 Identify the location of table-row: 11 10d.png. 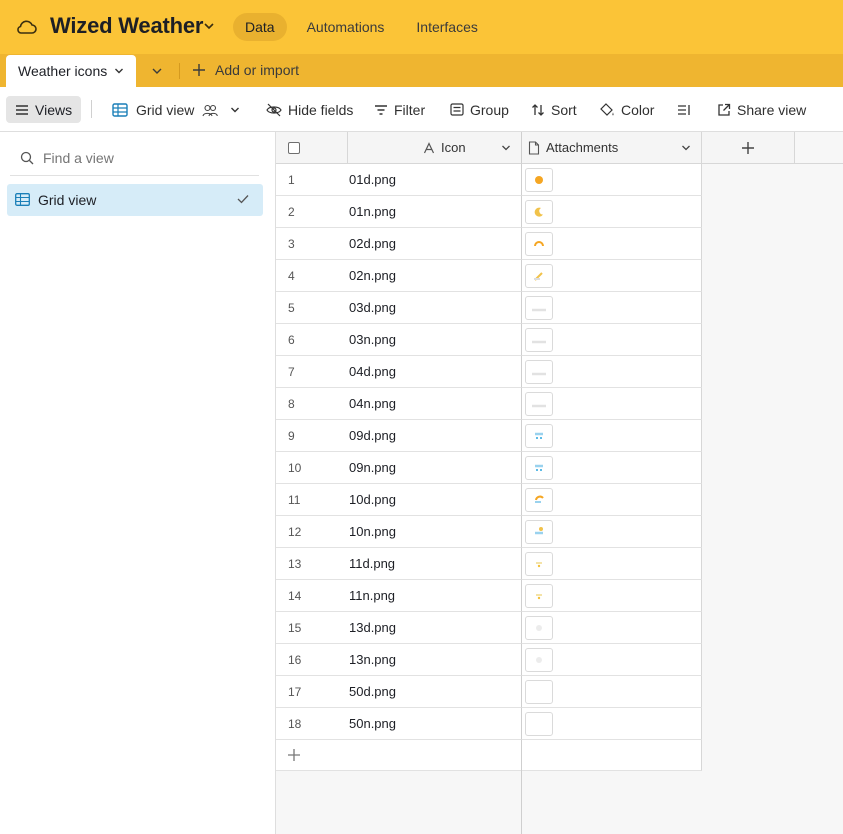
(489, 500).